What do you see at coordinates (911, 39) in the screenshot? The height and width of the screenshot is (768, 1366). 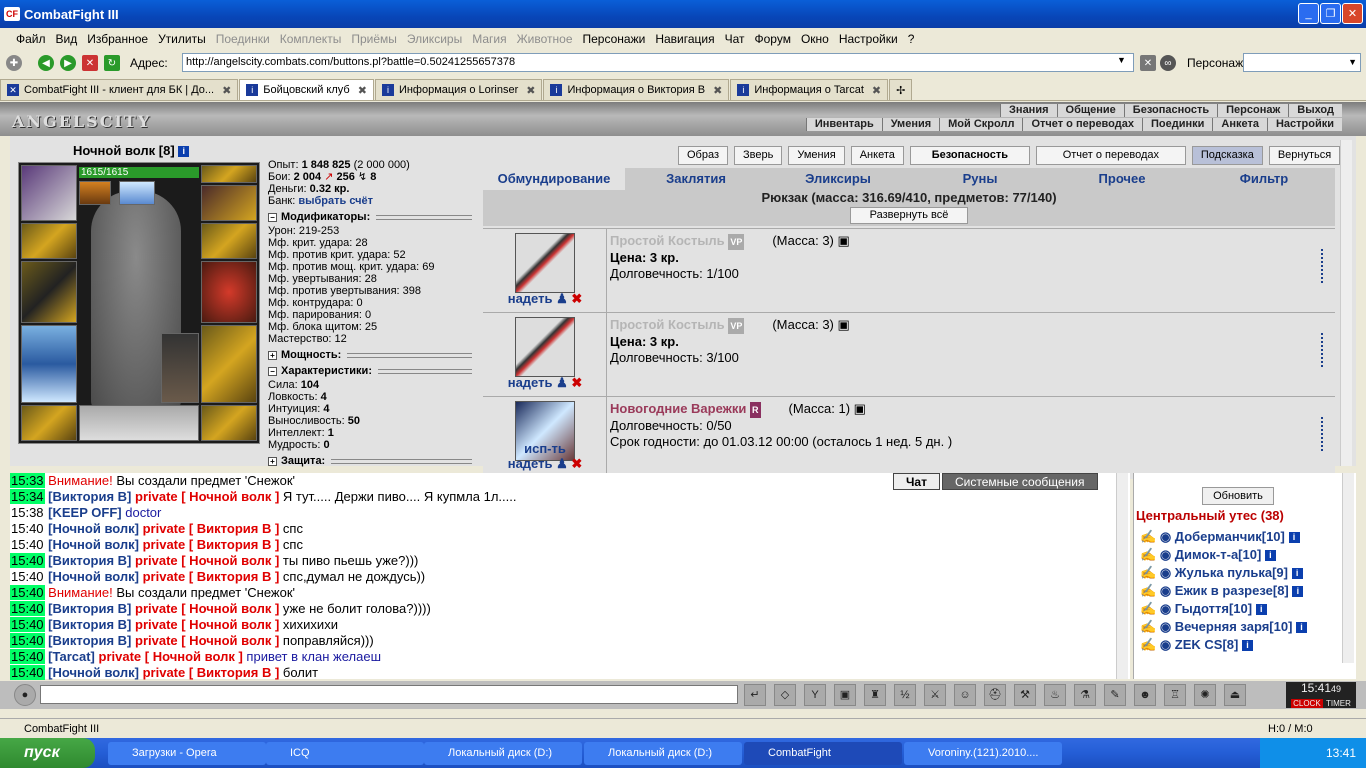 I see `menu-item: ?` at bounding box center [911, 39].